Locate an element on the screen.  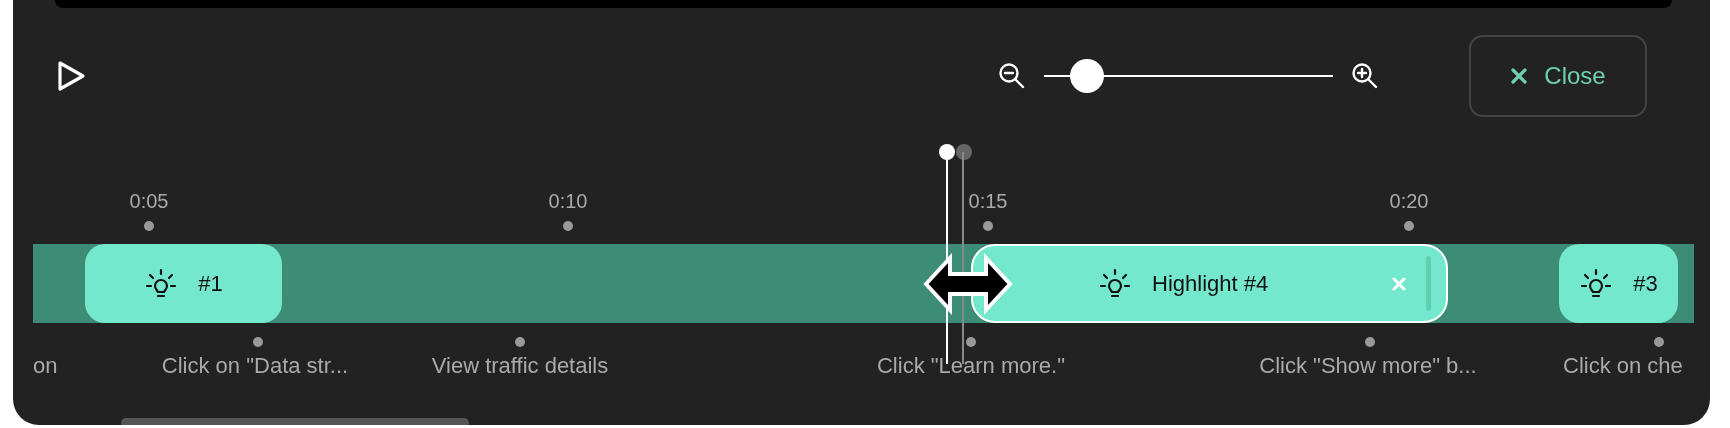
highlight-clip: #1 is located at coordinates (183, 283).